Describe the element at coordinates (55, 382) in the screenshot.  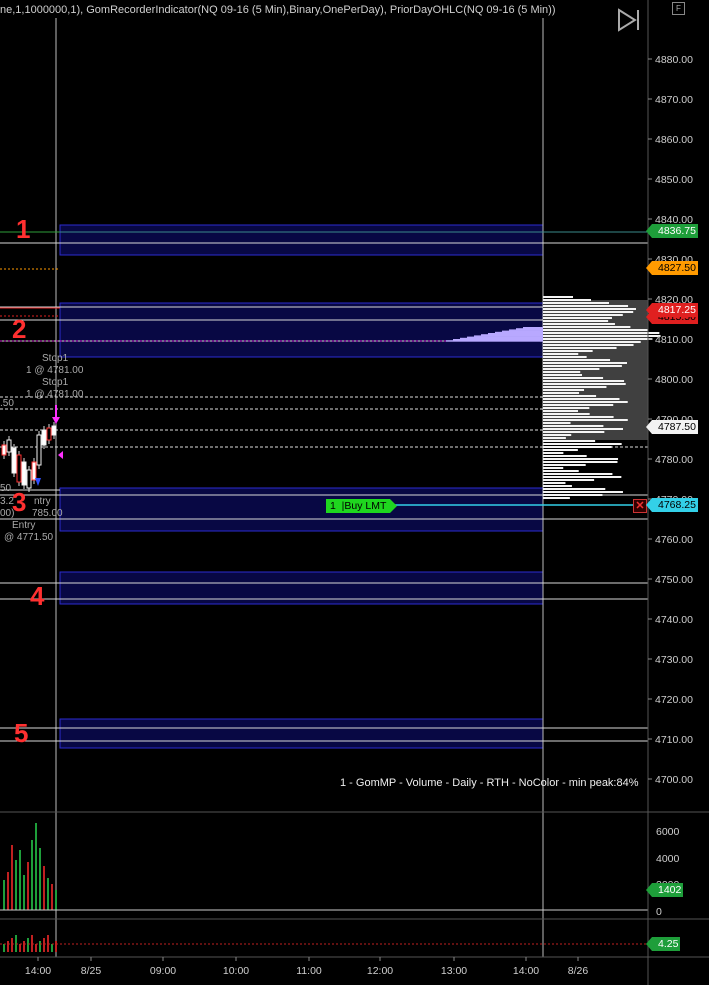
I see `stop-label: Stop1` at that location.